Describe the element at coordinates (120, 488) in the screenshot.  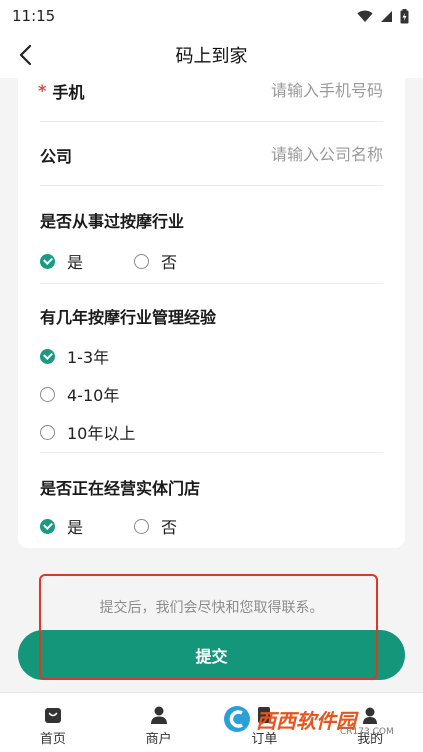
I see `question-title: 是否正在经营实体门店` at that location.